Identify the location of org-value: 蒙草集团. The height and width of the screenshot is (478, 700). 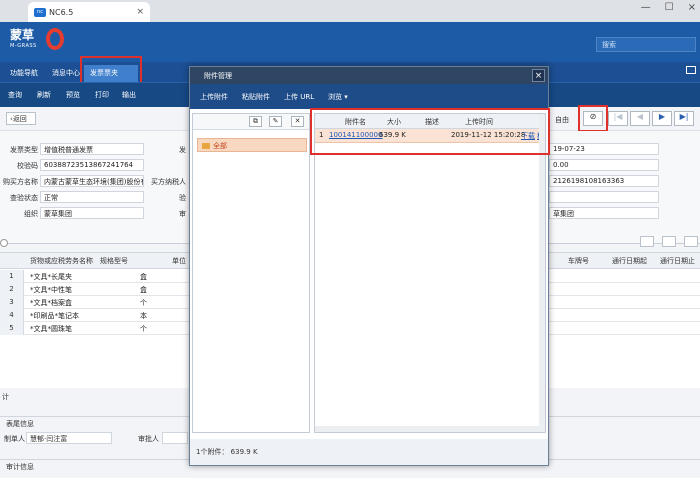
(92, 213).